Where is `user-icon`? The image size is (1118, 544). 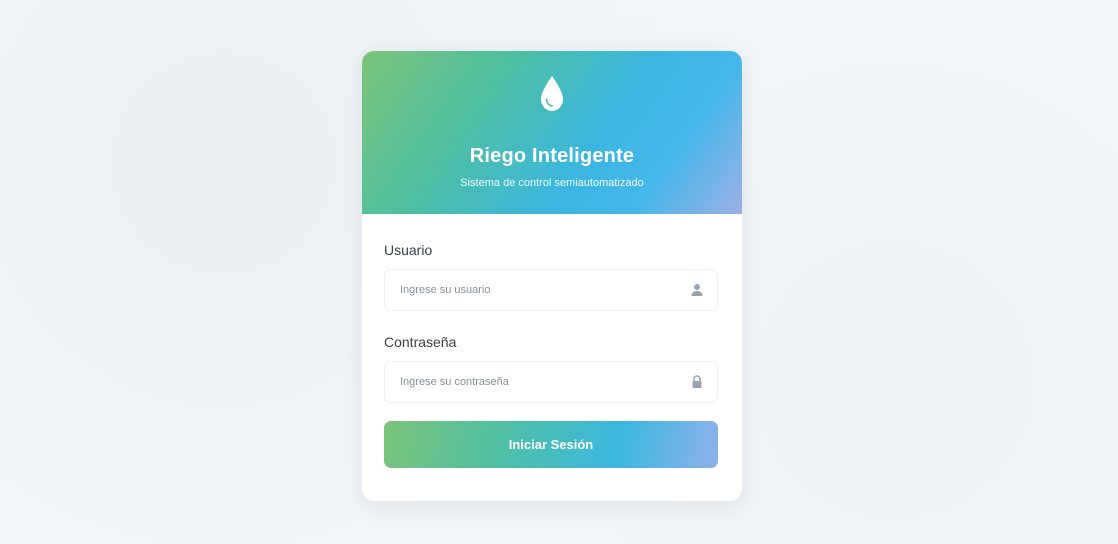 user-icon is located at coordinates (697, 290).